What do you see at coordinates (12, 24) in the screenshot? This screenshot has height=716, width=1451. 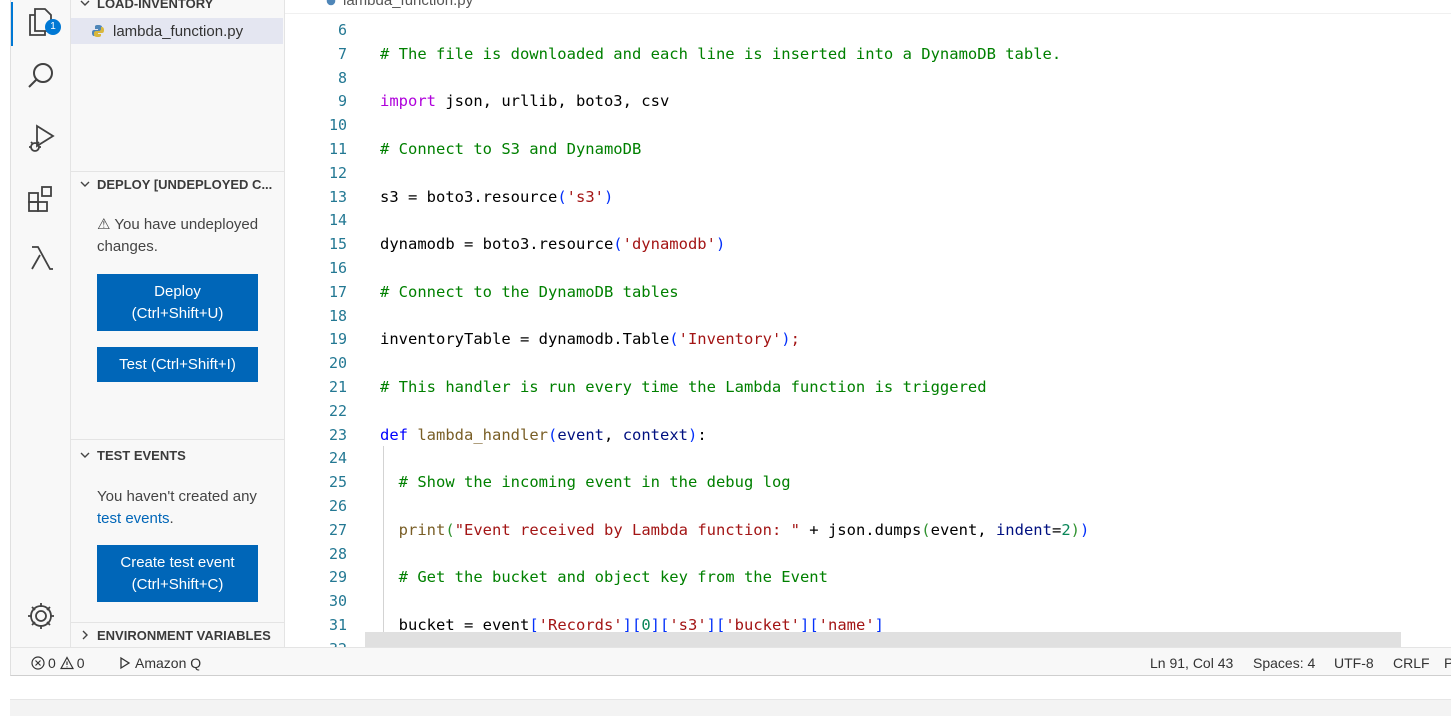 I see `active-view-indicator` at bounding box center [12, 24].